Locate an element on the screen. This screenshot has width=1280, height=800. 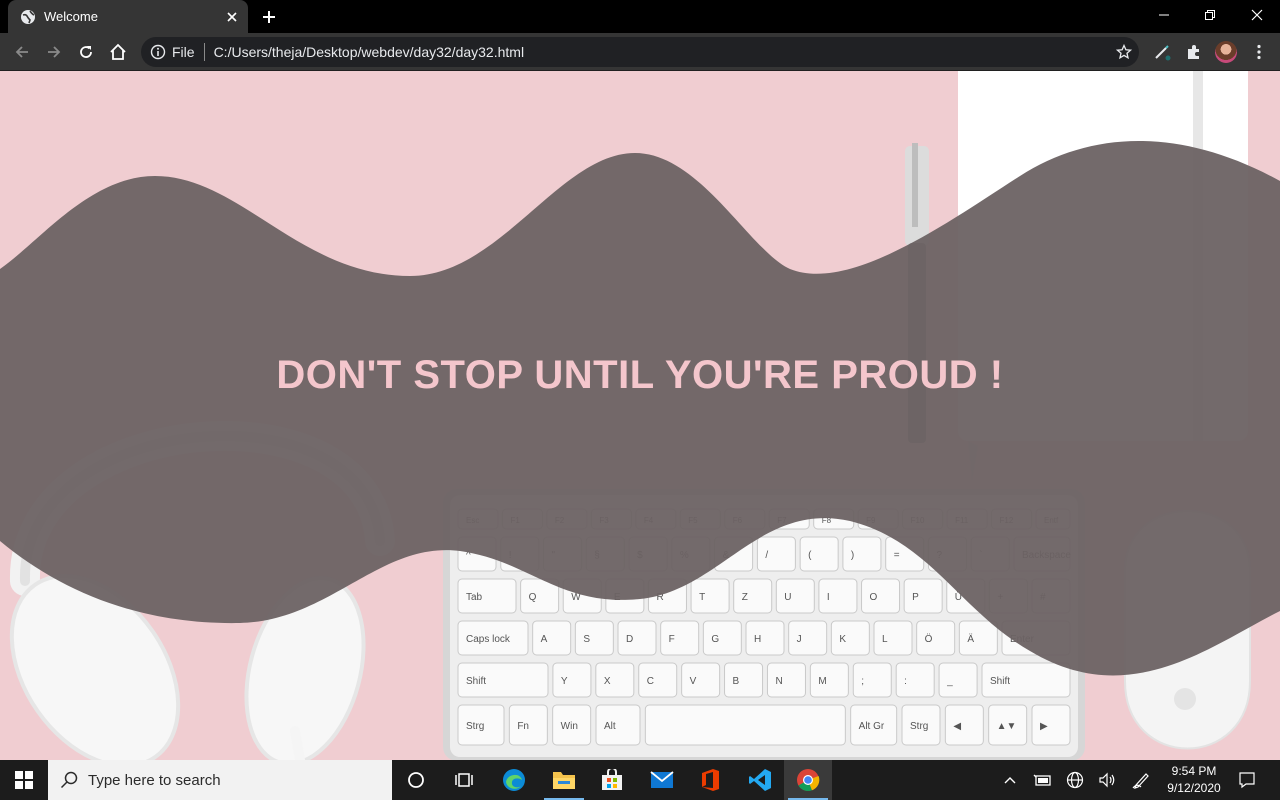
back-button is located at coordinates (22, 52).